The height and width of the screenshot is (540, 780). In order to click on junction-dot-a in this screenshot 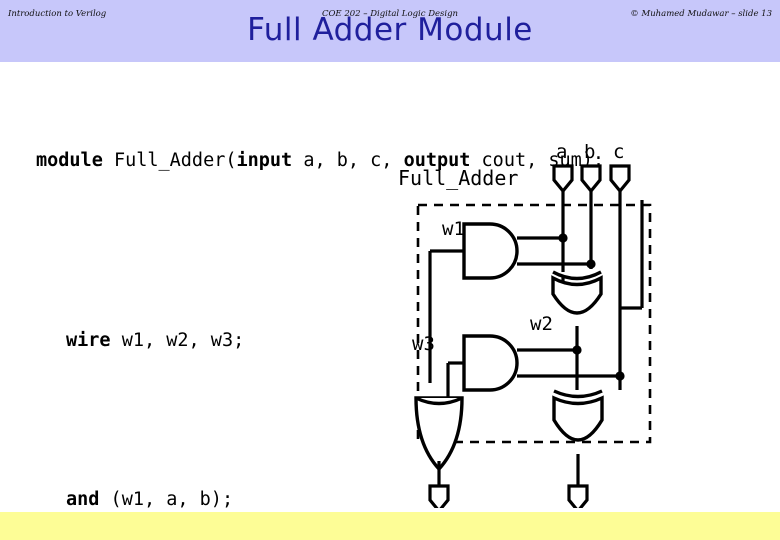, I will do `click(563, 238)`.